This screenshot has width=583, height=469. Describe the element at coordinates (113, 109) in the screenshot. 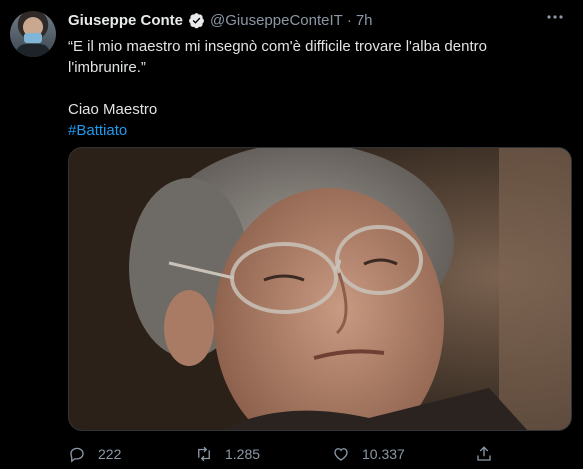

I see `tweet-line: Ciao Maestro` at that location.